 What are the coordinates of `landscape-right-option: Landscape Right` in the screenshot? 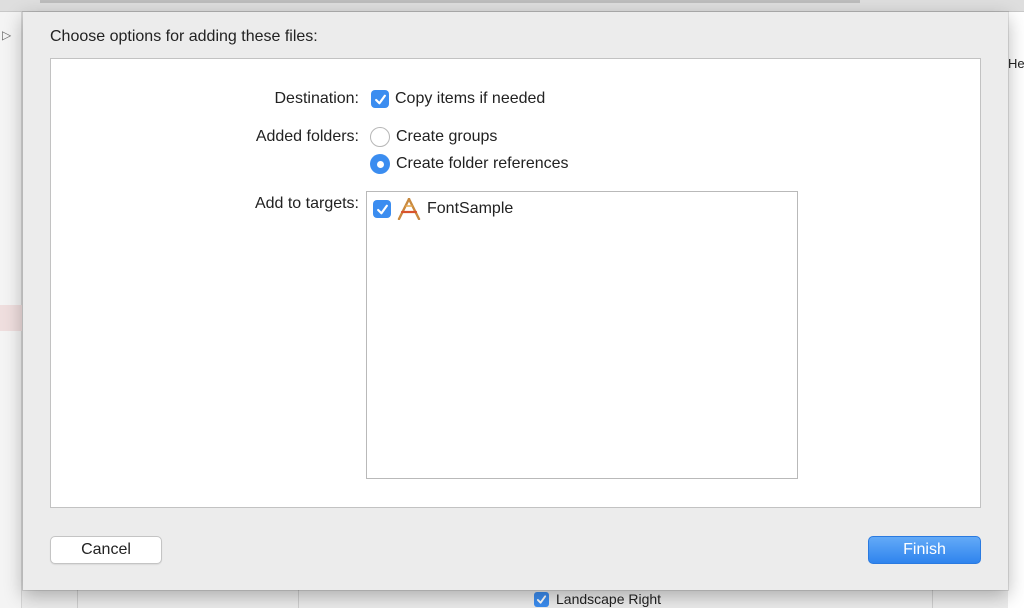 It's located at (597, 599).